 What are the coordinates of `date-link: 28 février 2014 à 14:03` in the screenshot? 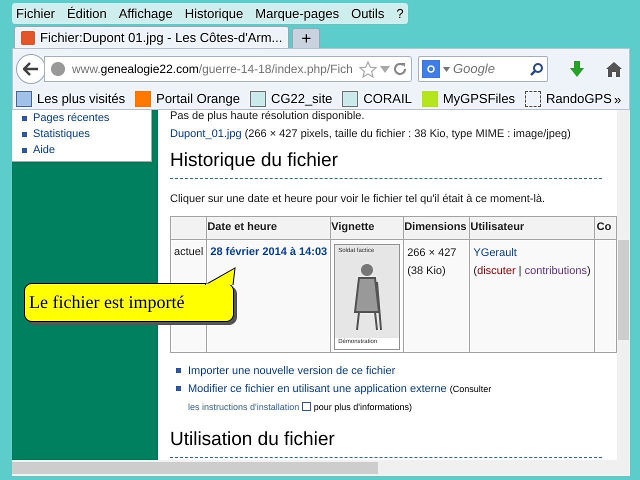 It's located at (269, 252).